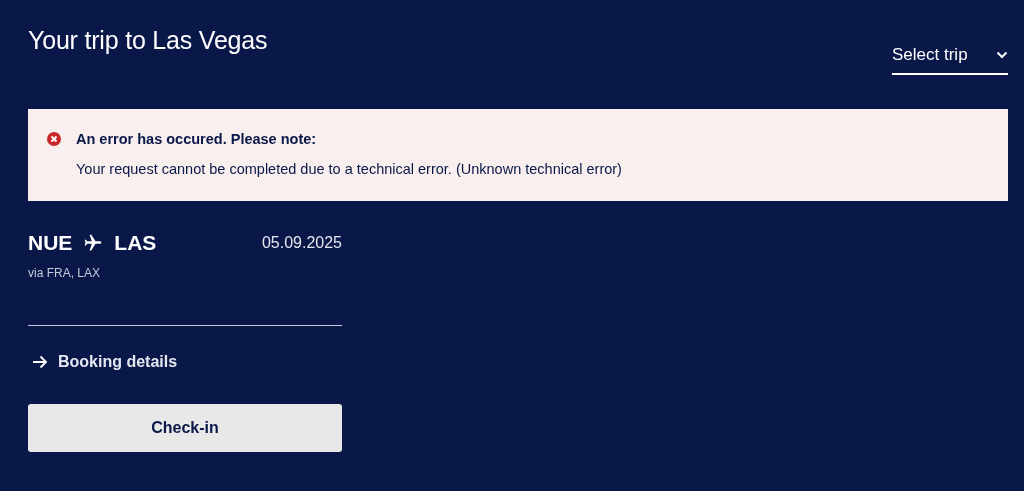 The width and height of the screenshot is (1024, 491). I want to click on check-in-button: Check-in, so click(185, 428).